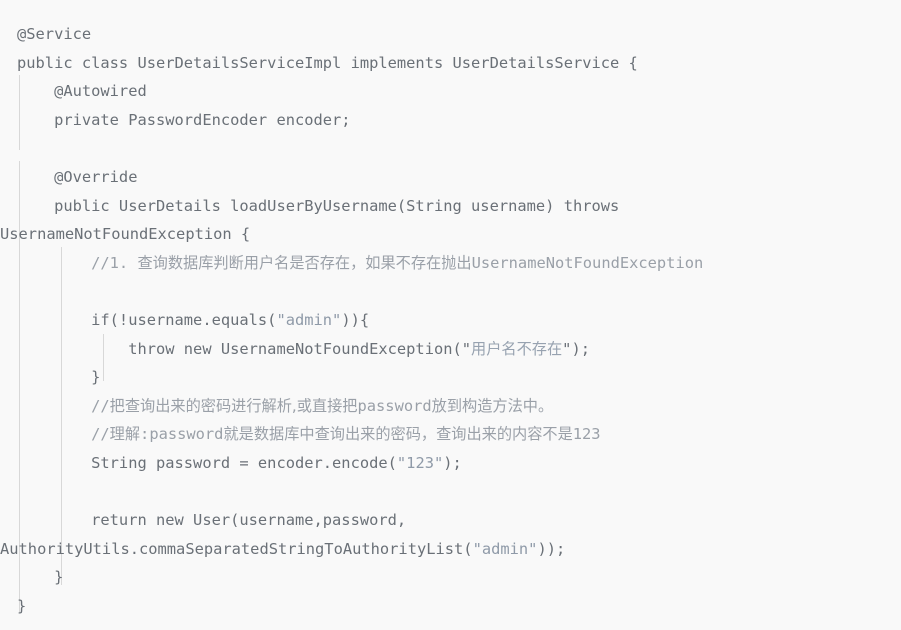 Image resolution: width=901 pixels, height=630 pixels. Describe the element at coordinates (450, 520) in the screenshot. I see `code-line: return new User(username,password,` at that location.